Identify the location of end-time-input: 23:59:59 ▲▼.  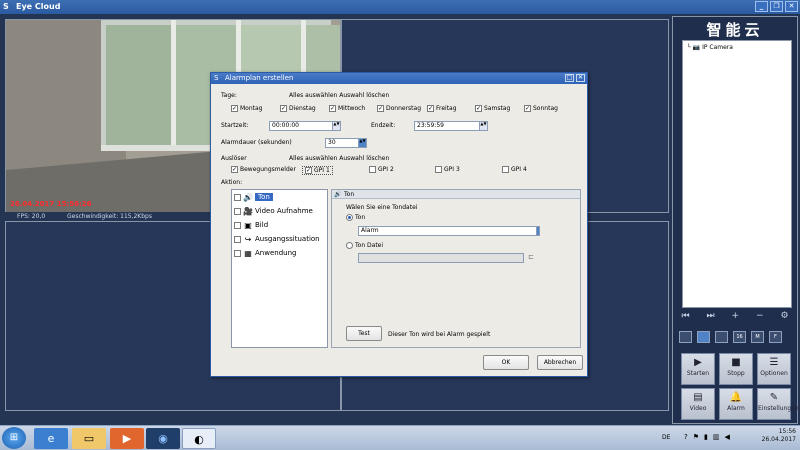
(451, 126).